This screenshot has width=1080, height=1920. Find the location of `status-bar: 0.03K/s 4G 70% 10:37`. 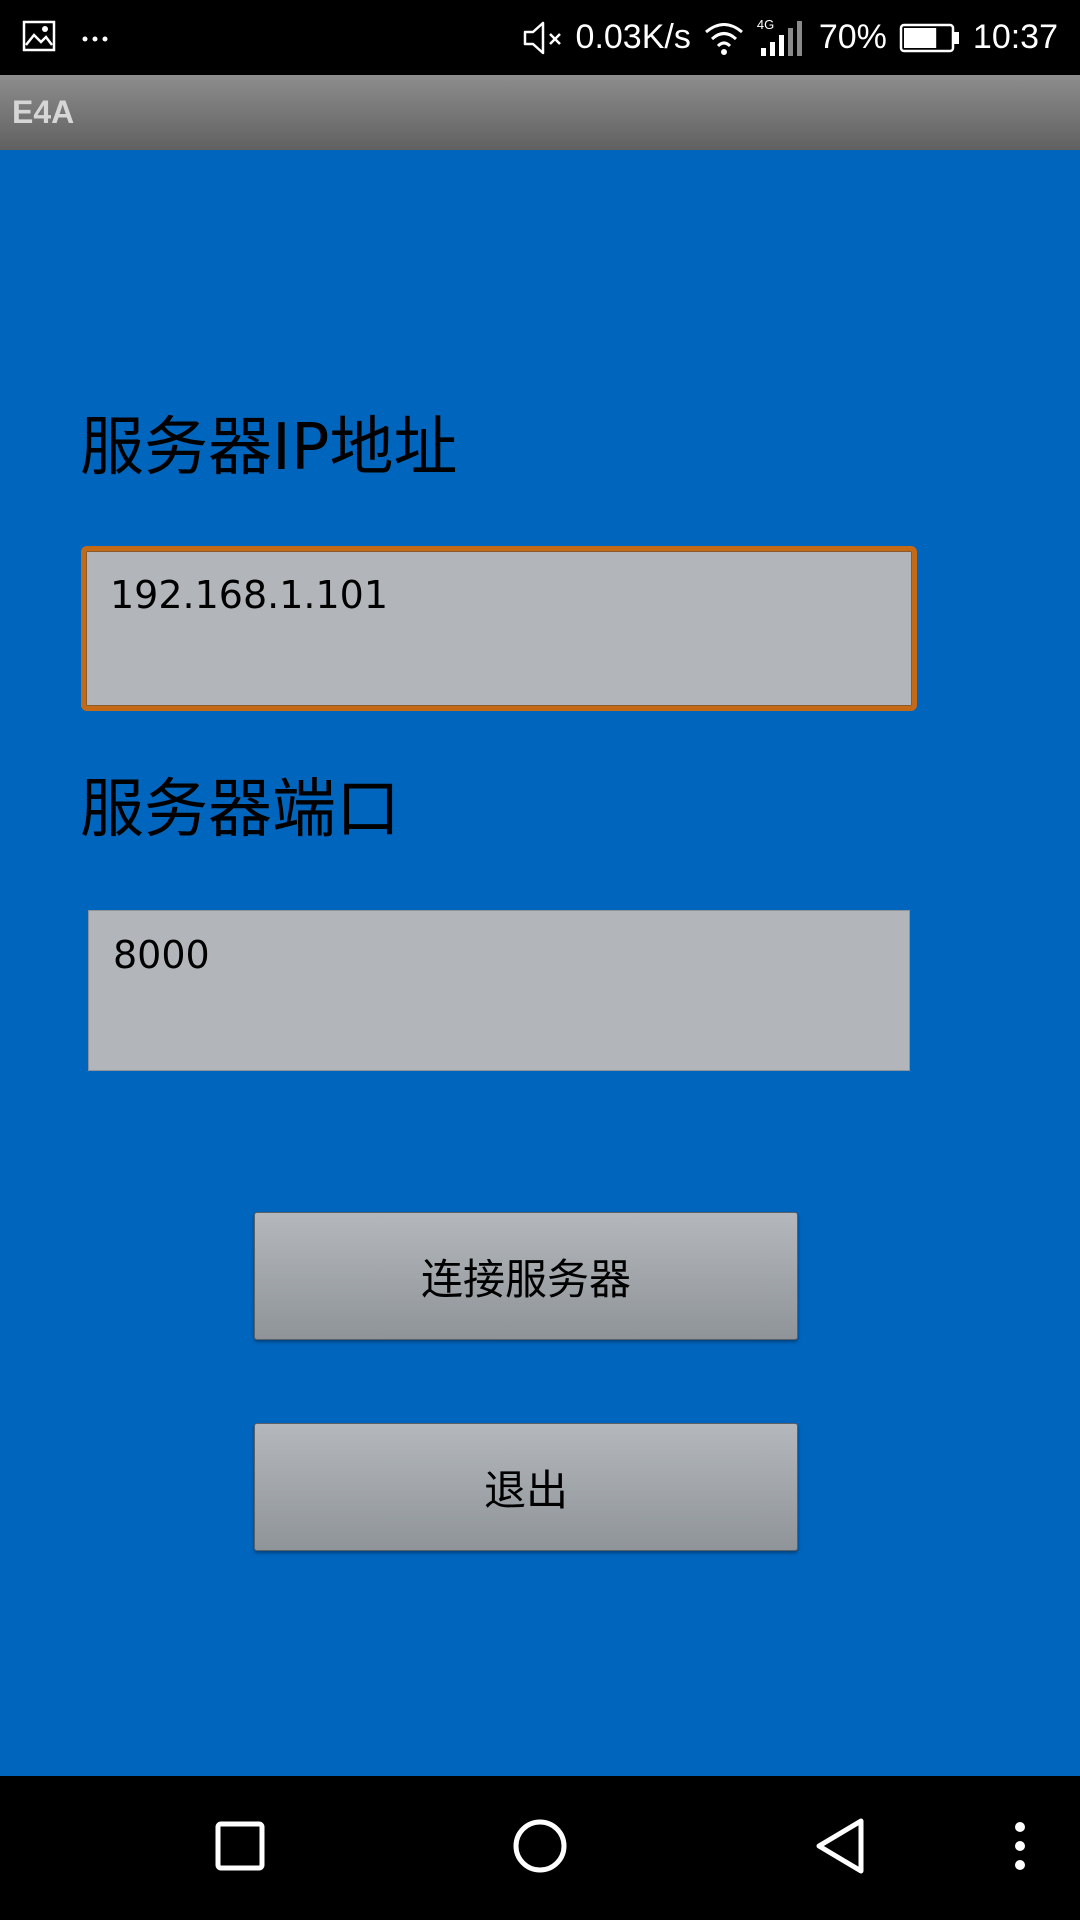

status-bar: 0.03K/s 4G 70% 10:37 is located at coordinates (540, 37).